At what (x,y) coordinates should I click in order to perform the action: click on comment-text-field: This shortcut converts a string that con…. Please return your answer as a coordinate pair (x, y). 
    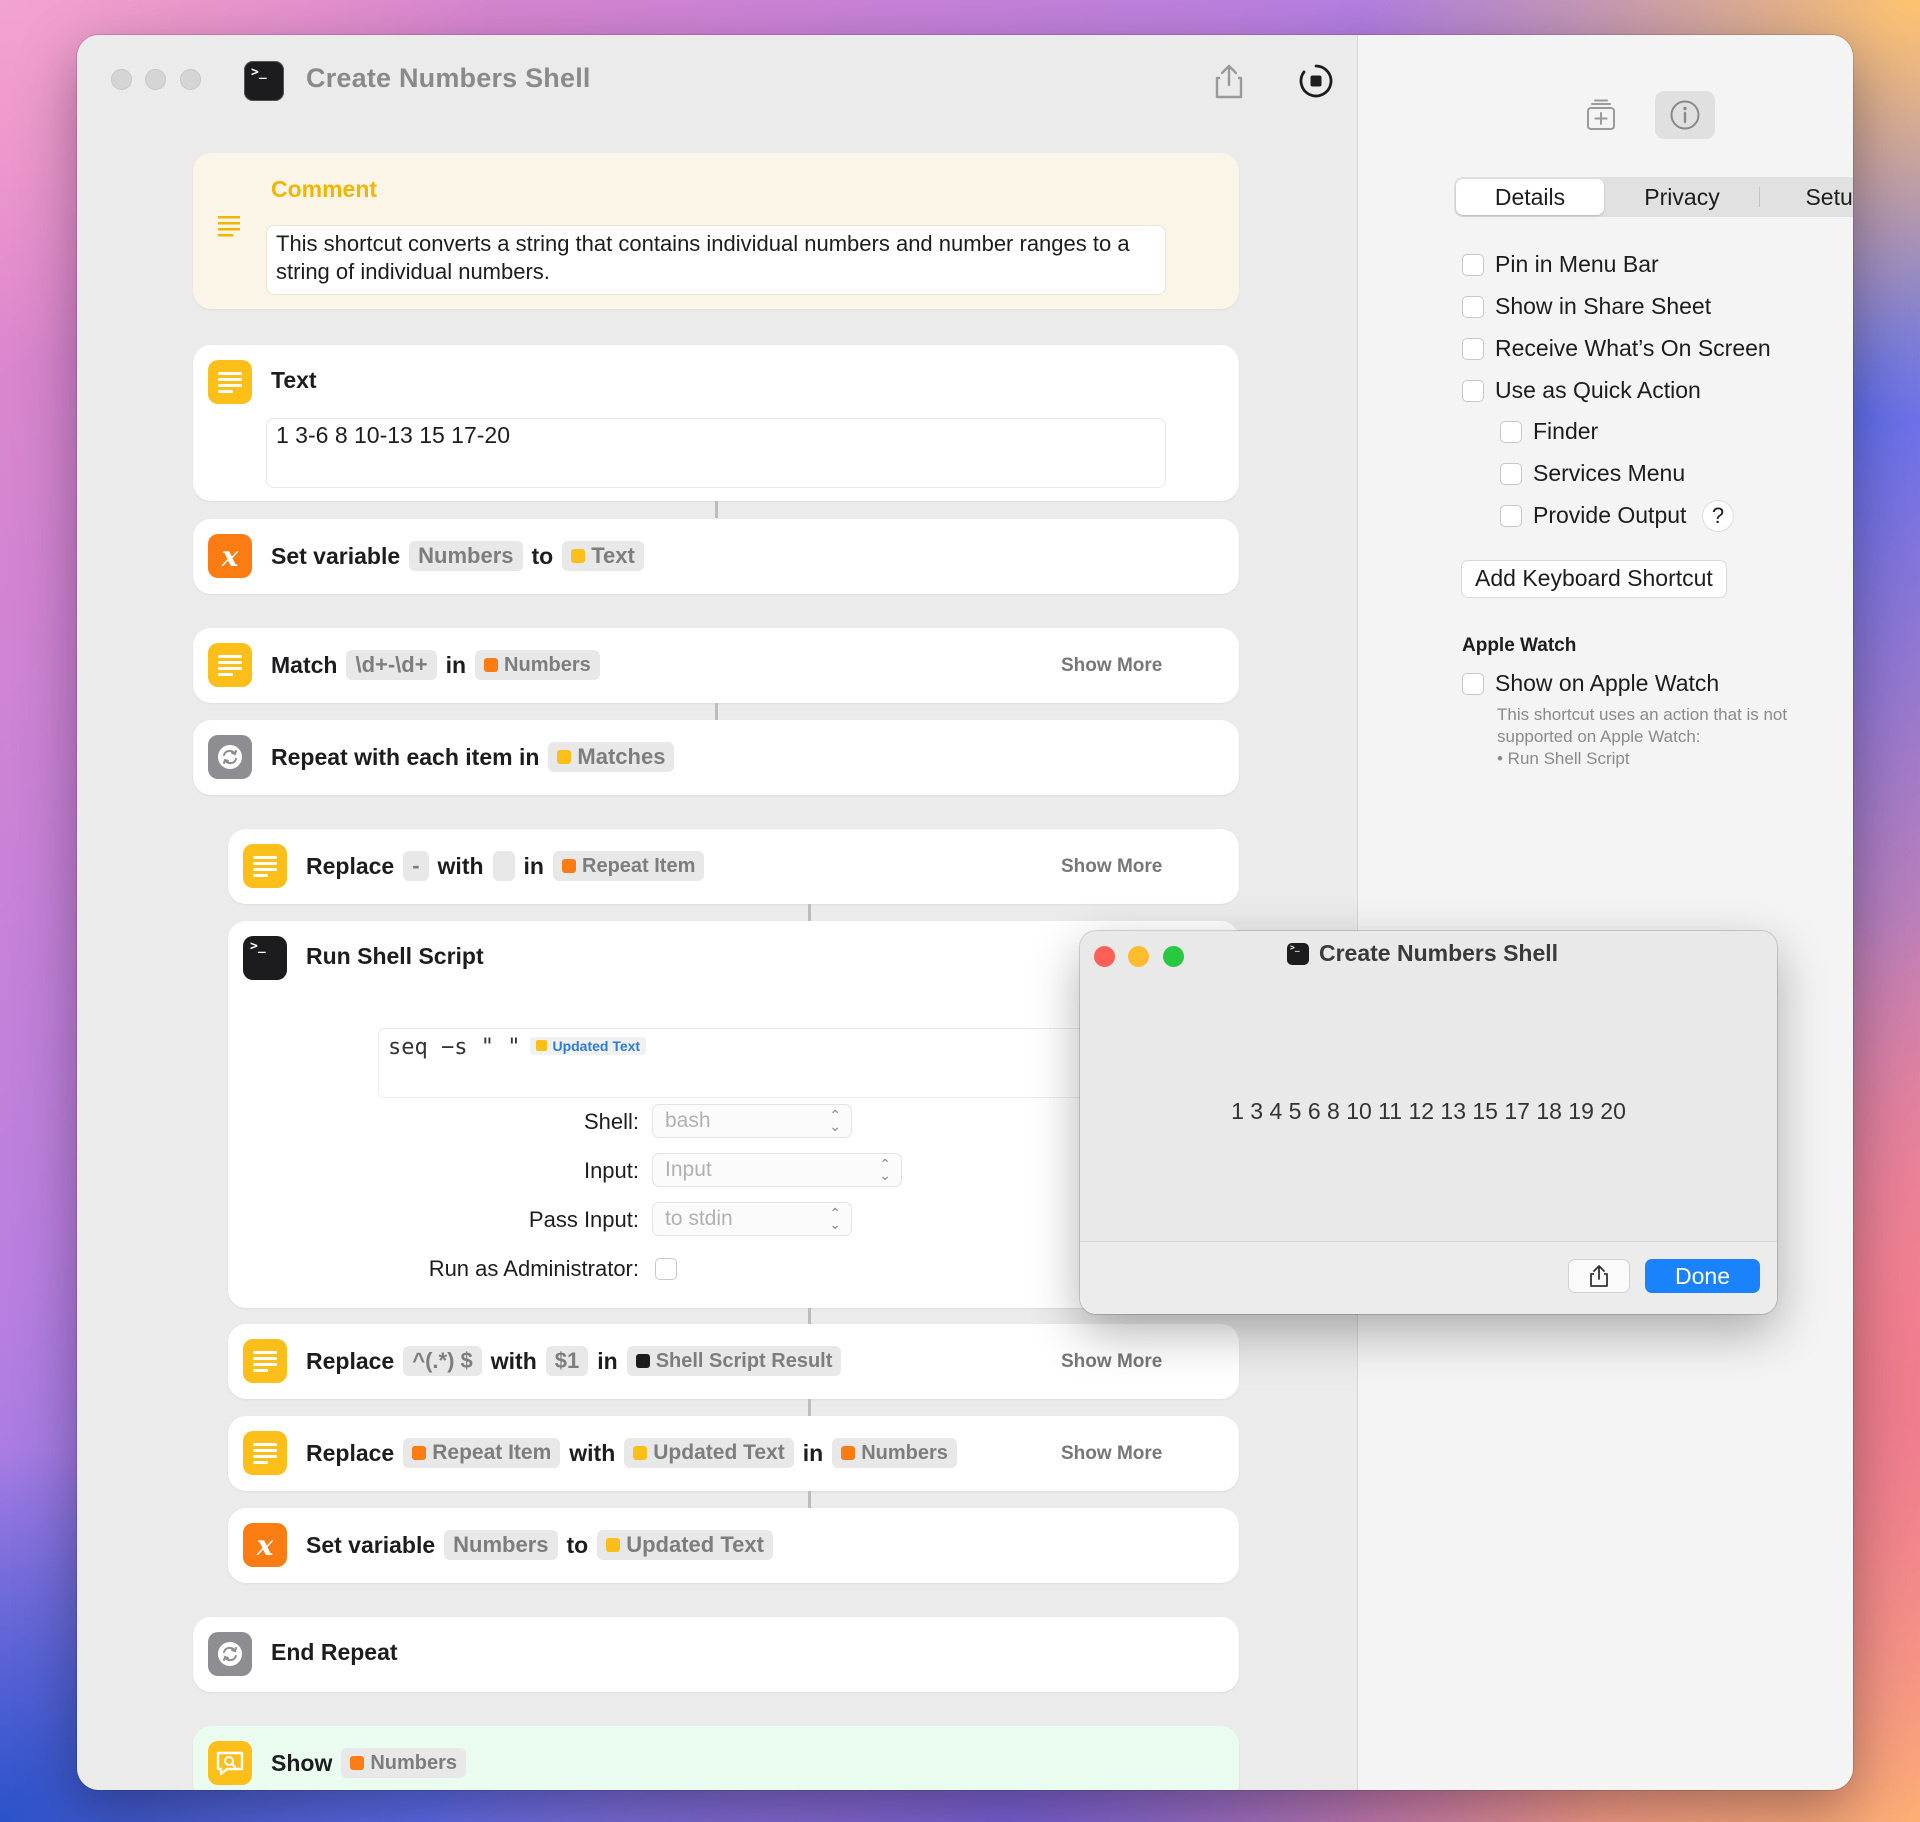
    Looking at the image, I should click on (716, 260).